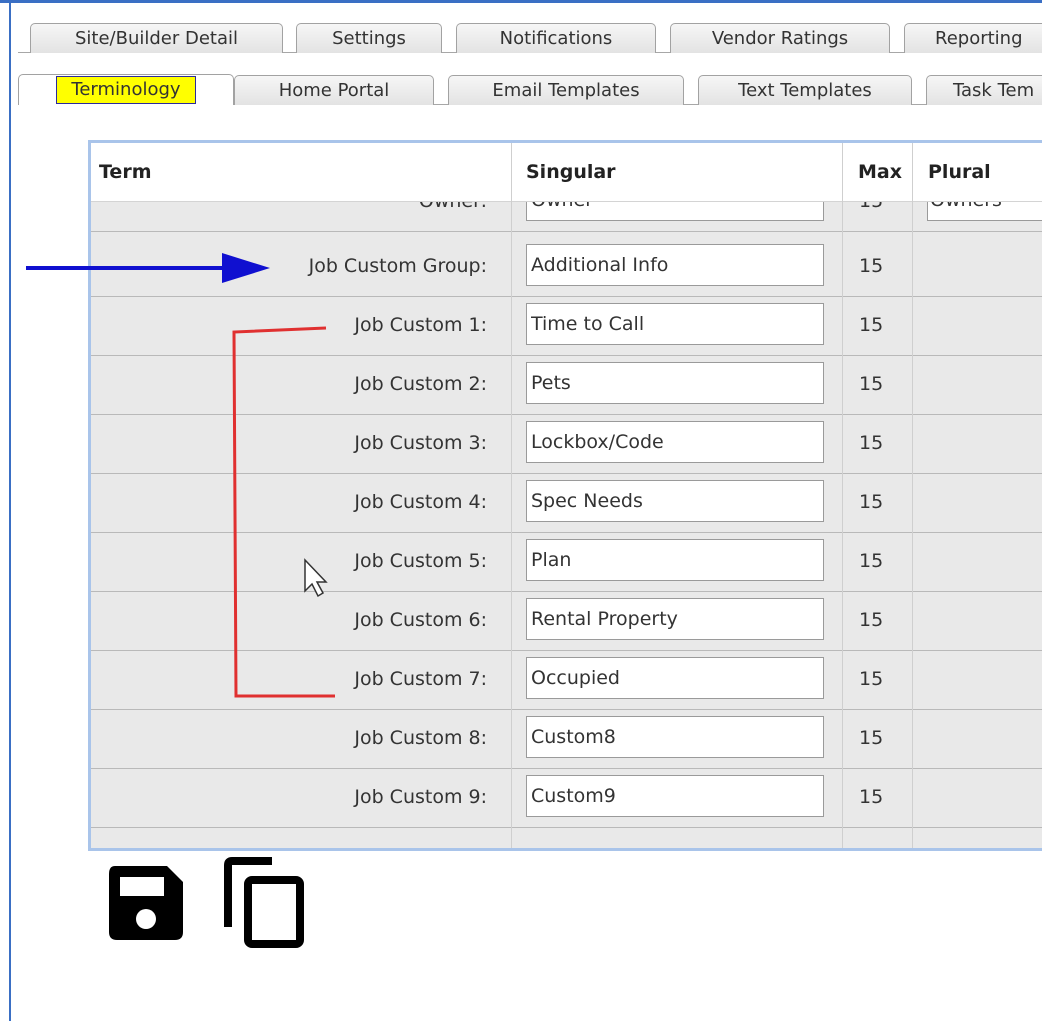  I want to click on table-row: Job Custom 7: 15, so click(566, 680).